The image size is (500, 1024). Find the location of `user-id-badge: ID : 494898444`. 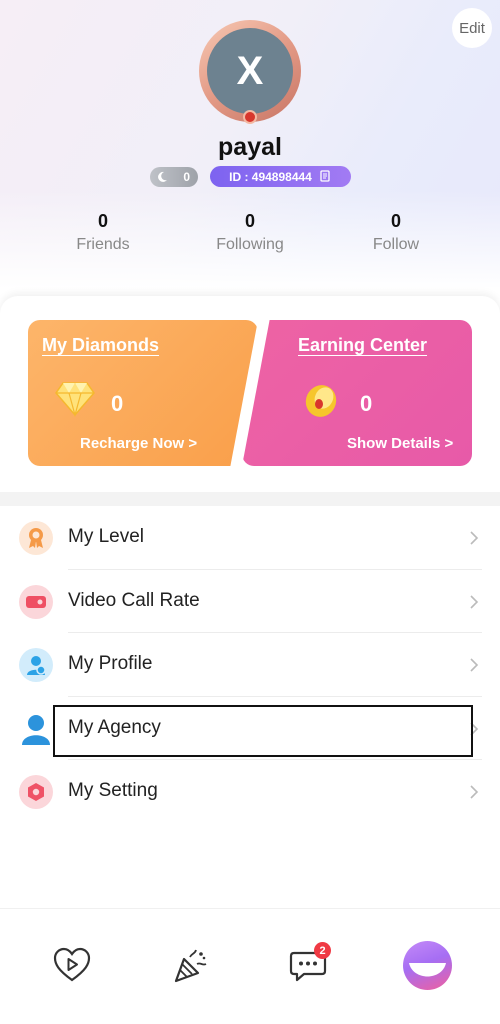

user-id-badge: ID : 494898444 is located at coordinates (280, 176).